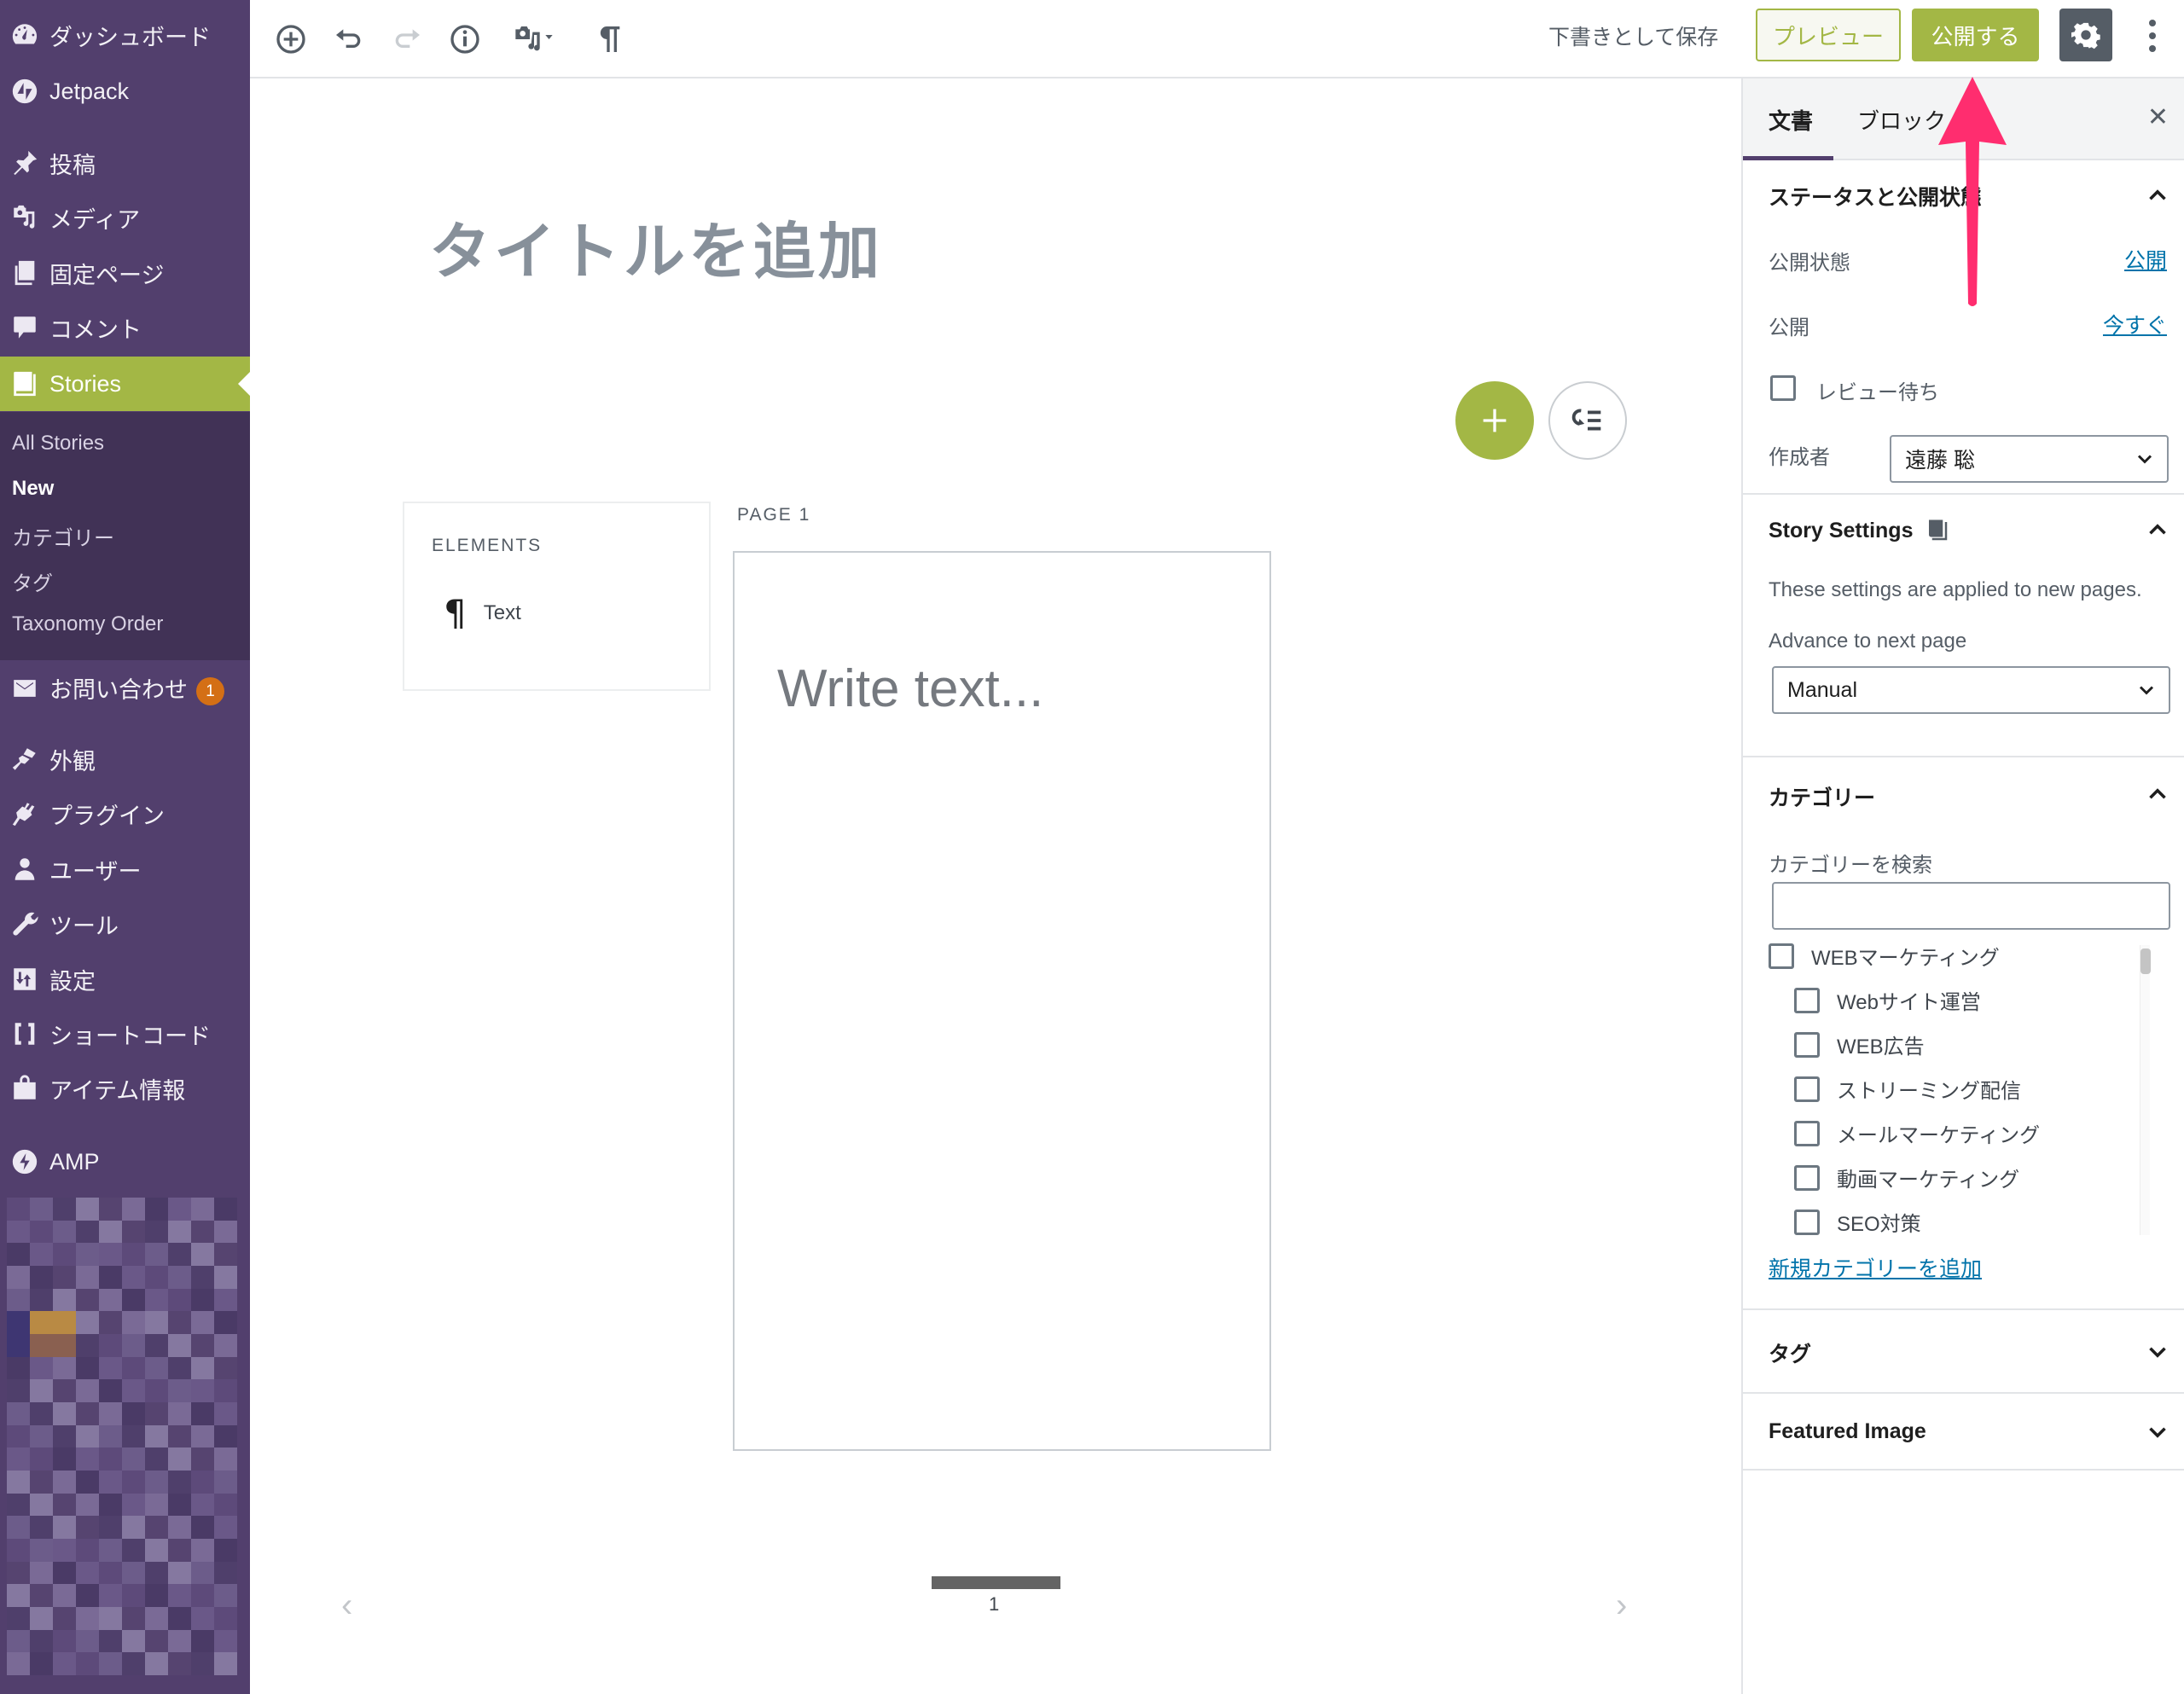 Image resolution: width=2184 pixels, height=1694 pixels. What do you see at coordinates (487, 546) in the screenshot?
I see `elements-heading: ELEMENTS` at bounding box center [487, 546].